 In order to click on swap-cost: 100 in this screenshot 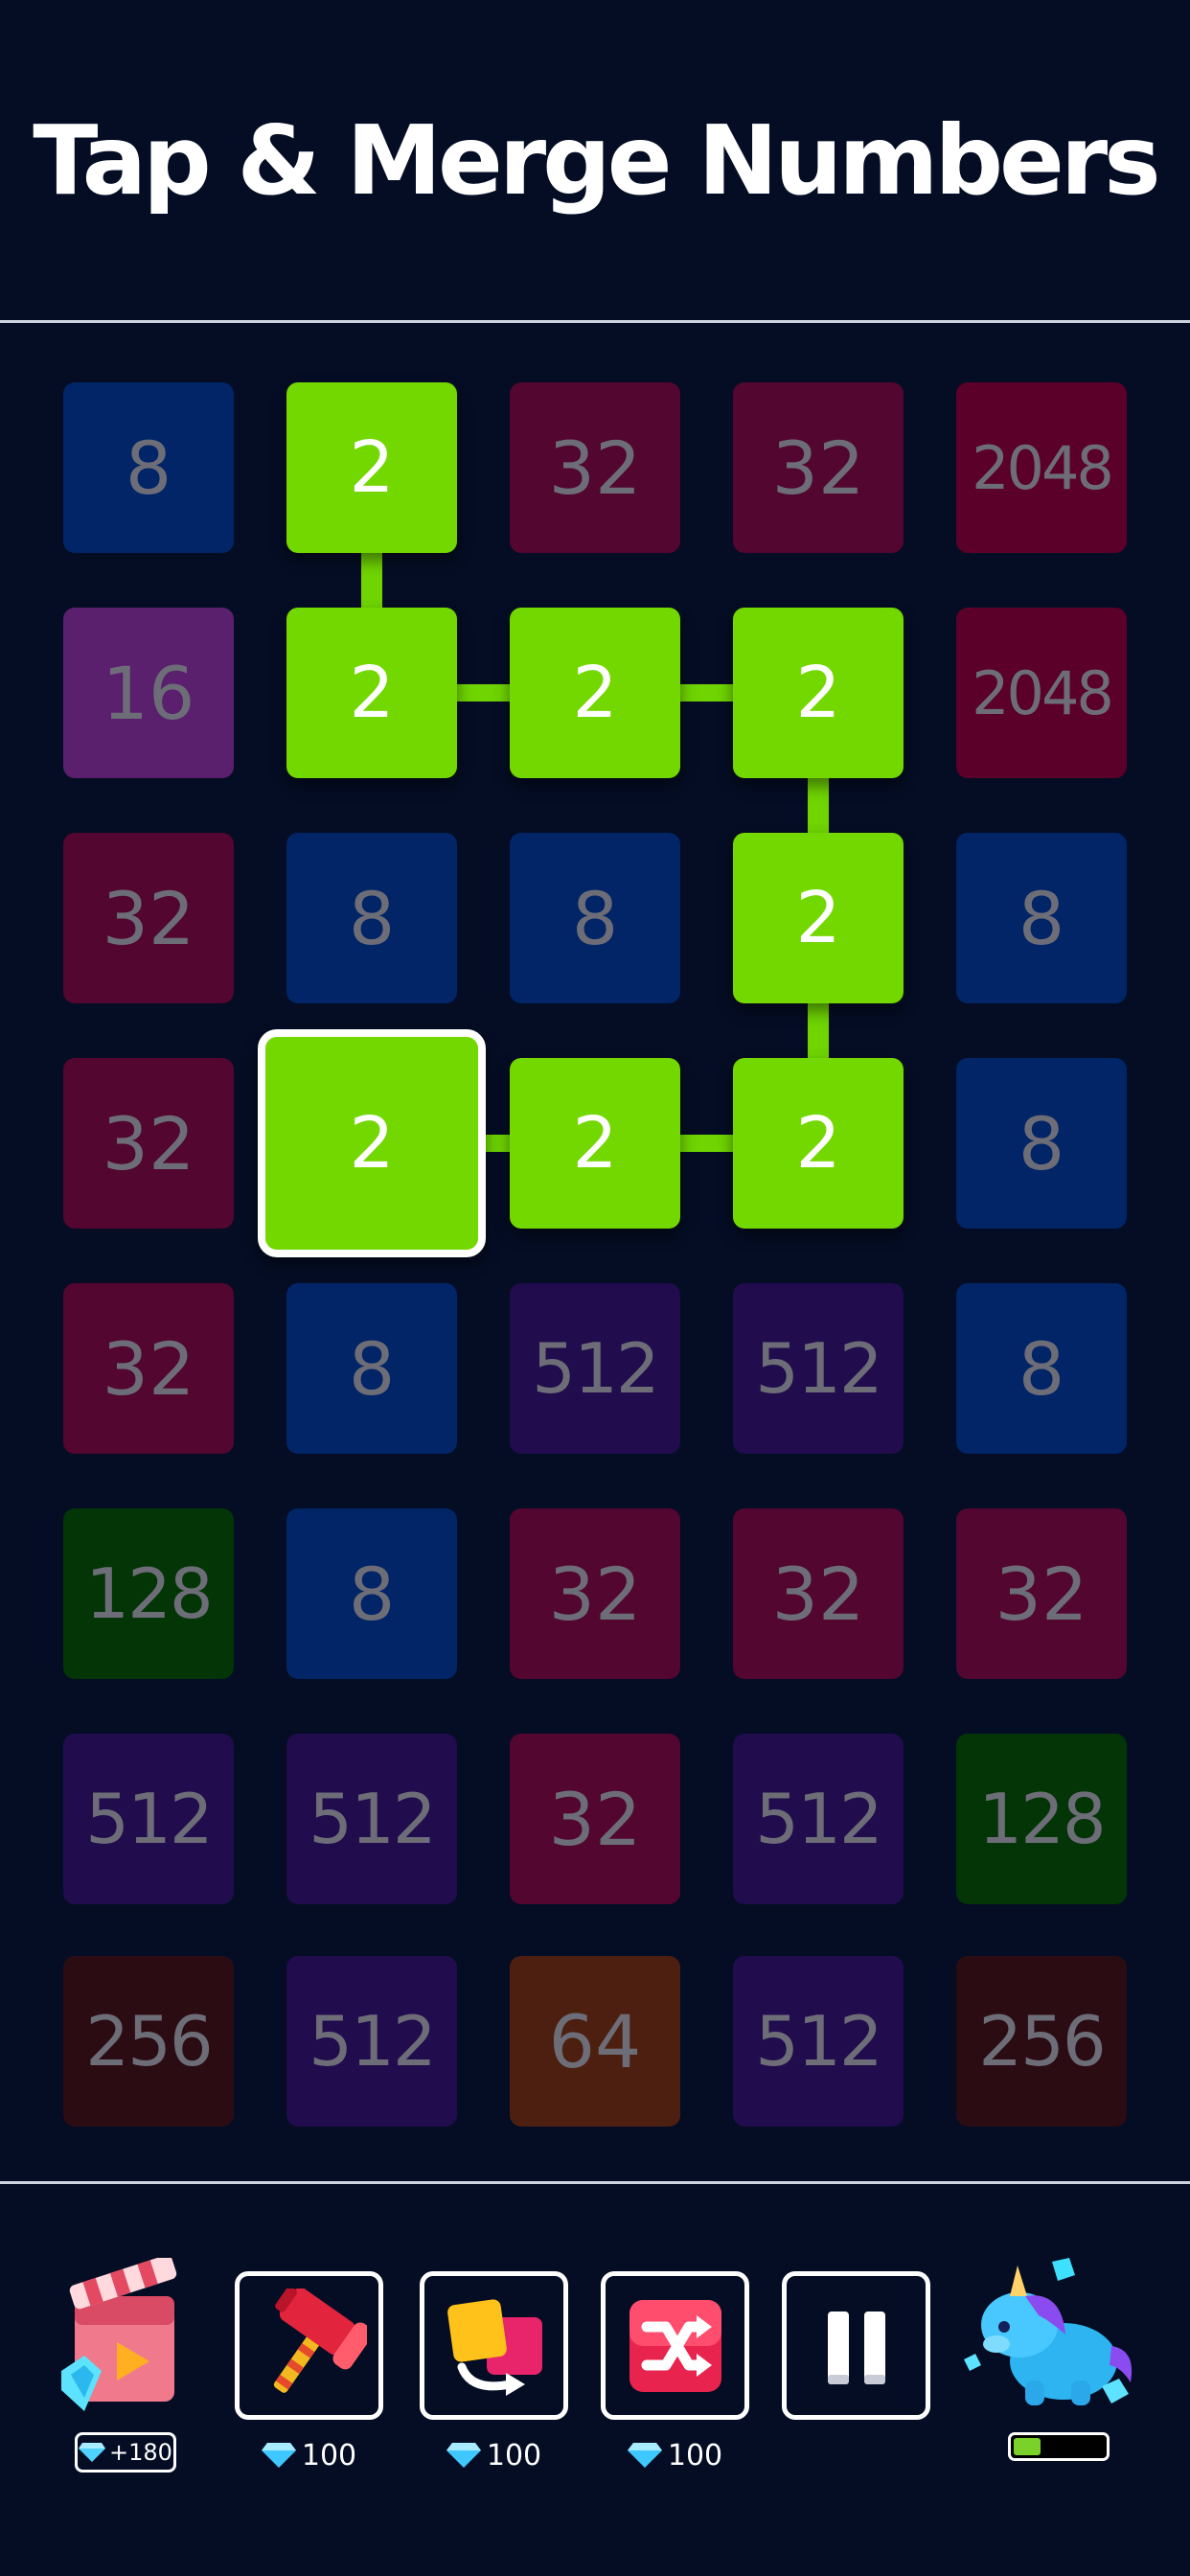, I will do `click(494, 2455)`.